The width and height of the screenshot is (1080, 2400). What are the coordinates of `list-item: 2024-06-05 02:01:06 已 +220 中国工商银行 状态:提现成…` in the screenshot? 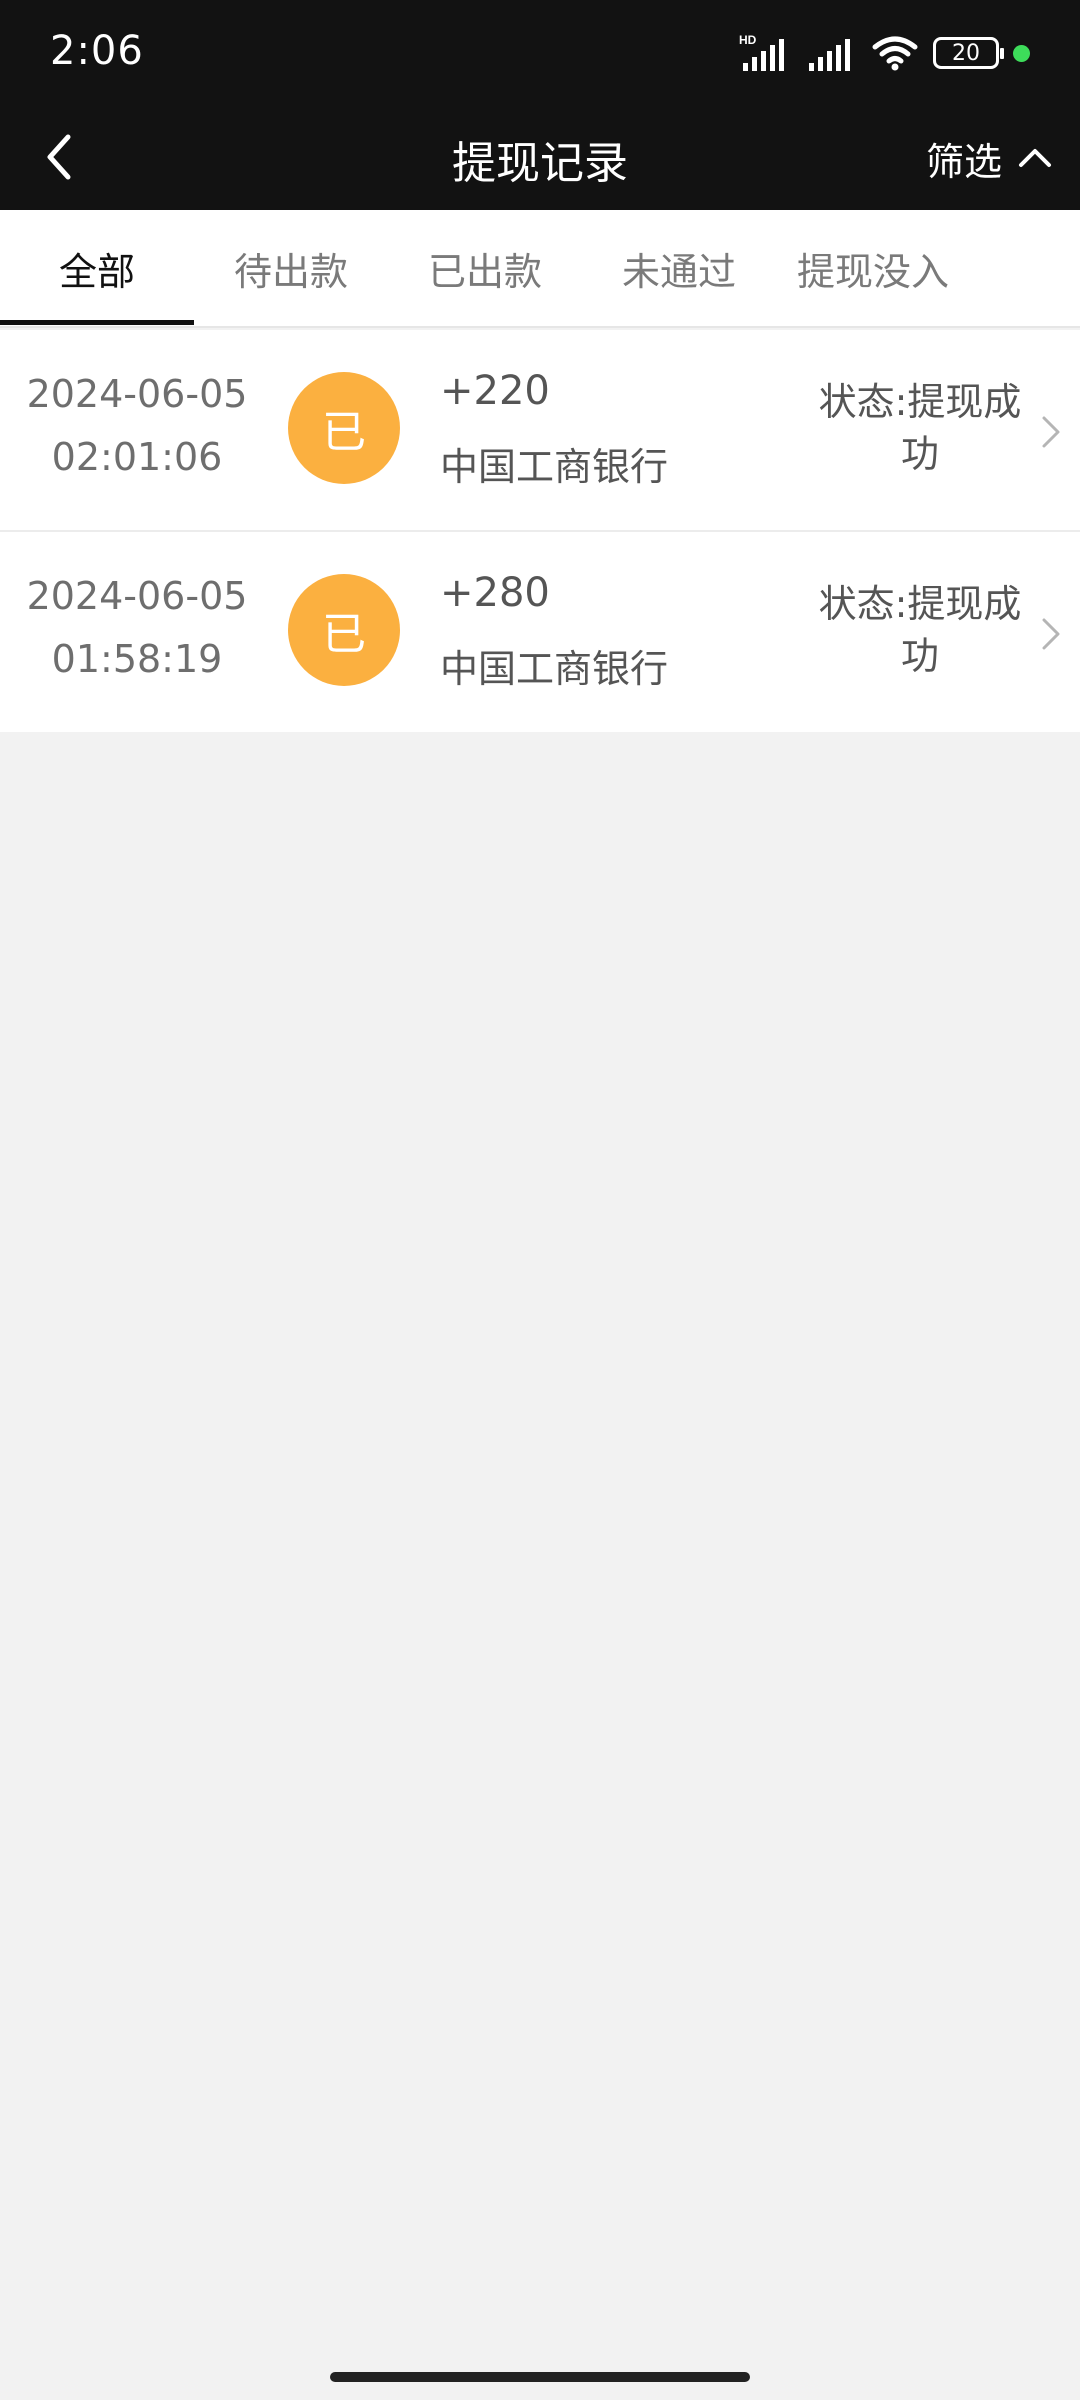 It's located at (540, 430).